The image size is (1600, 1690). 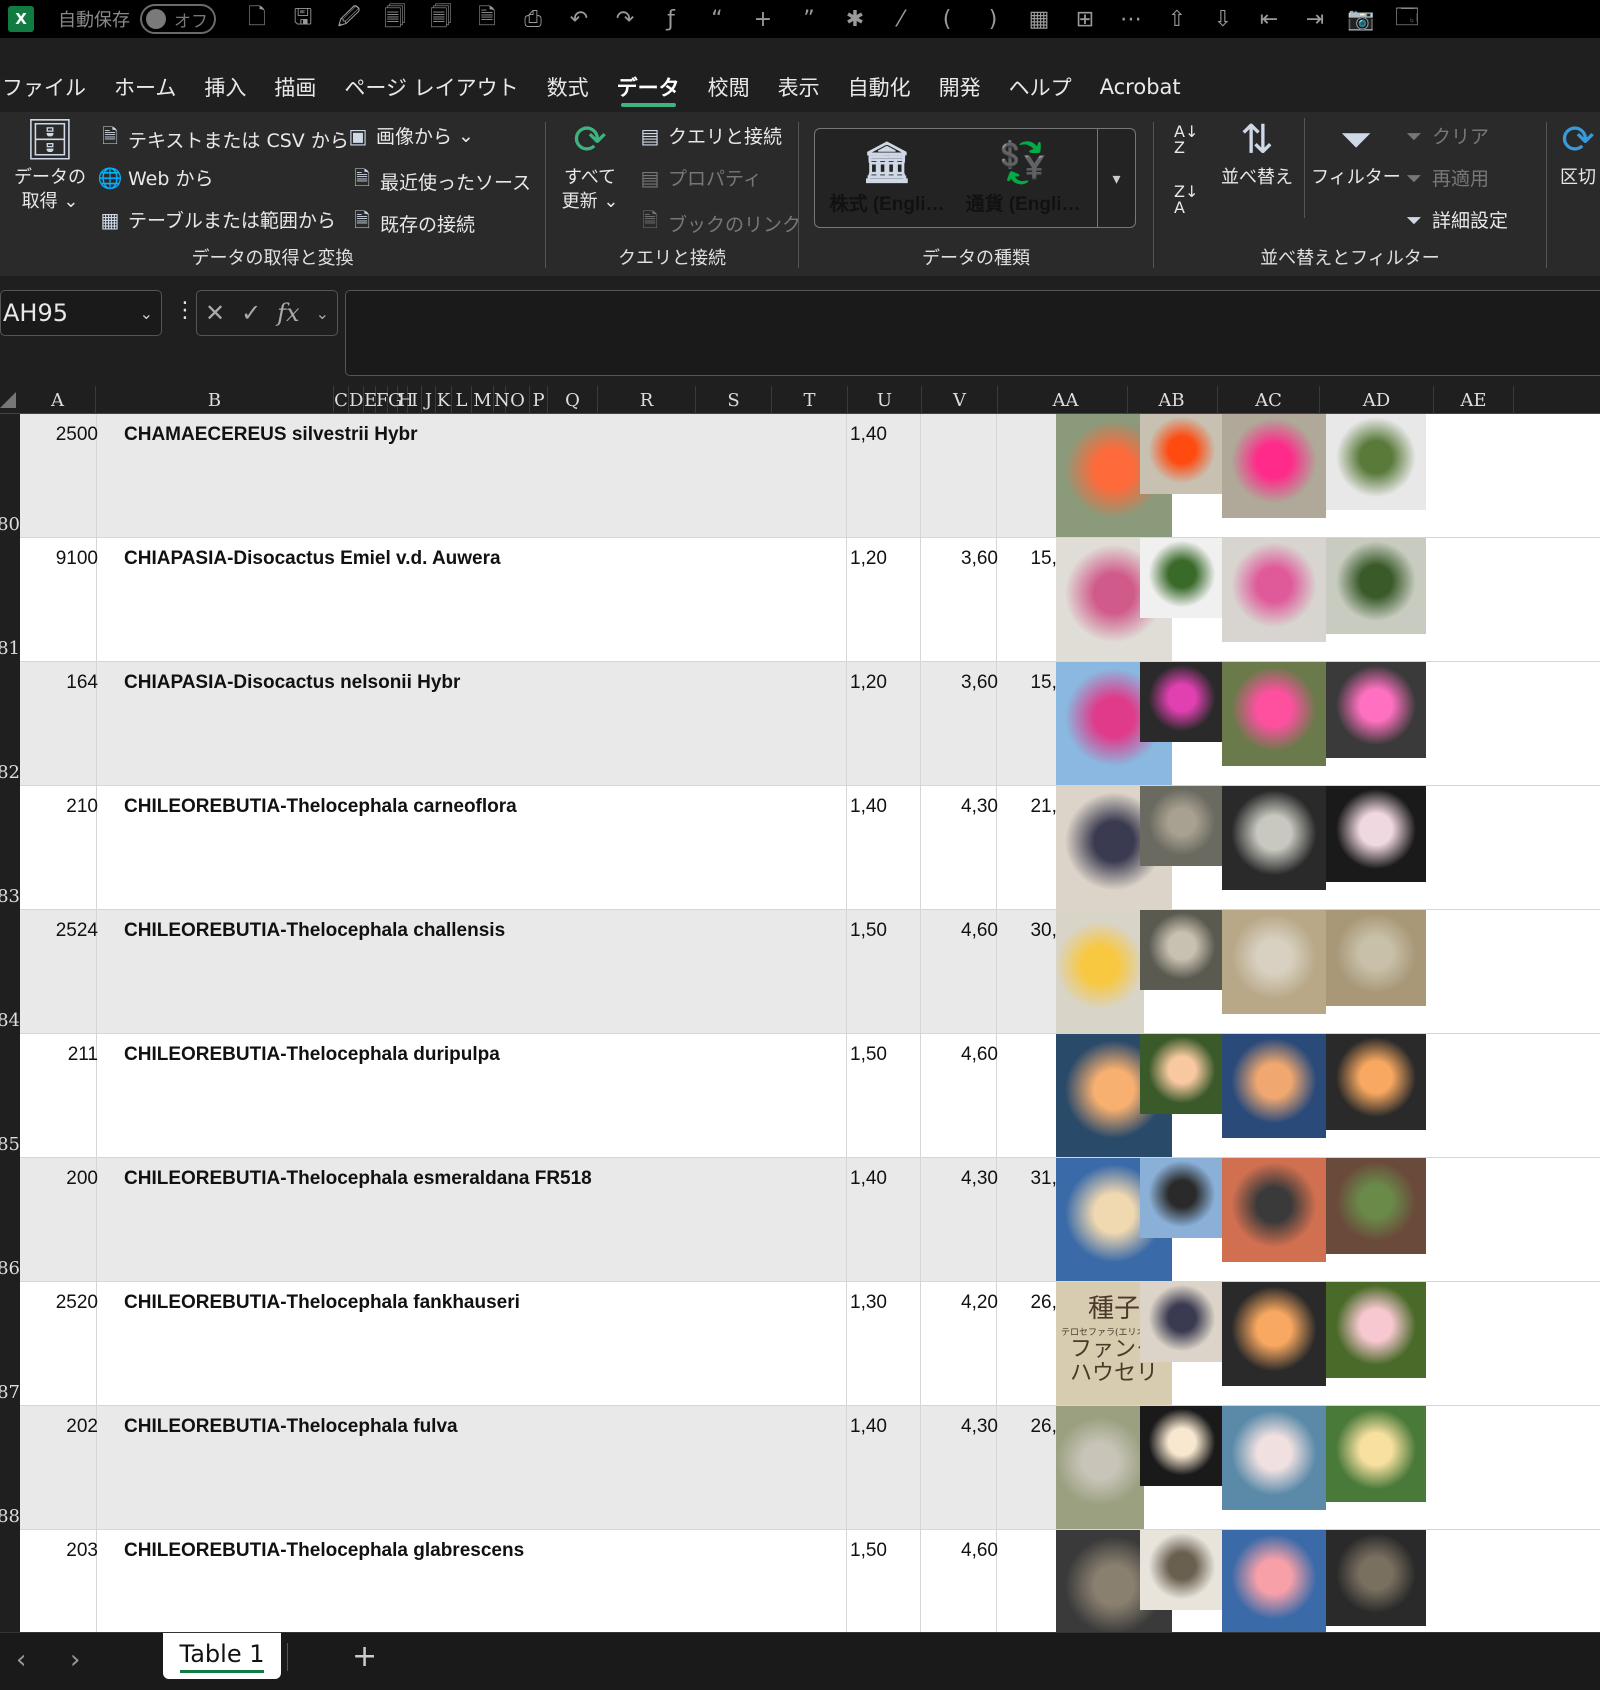 What do you see at coordinates (69, 931) in the screenshot?
I see `cell-a: 2524` at bounding box center [69, 931].